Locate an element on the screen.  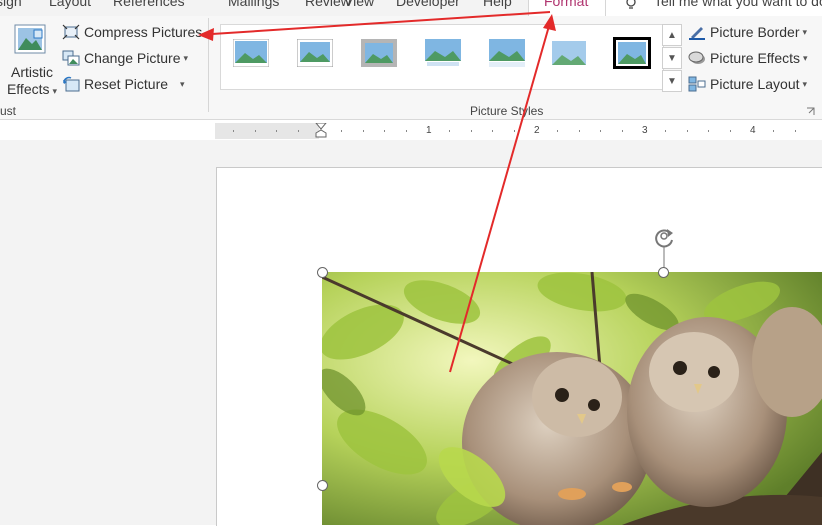
group-separator is located at coordinates (208, 65).